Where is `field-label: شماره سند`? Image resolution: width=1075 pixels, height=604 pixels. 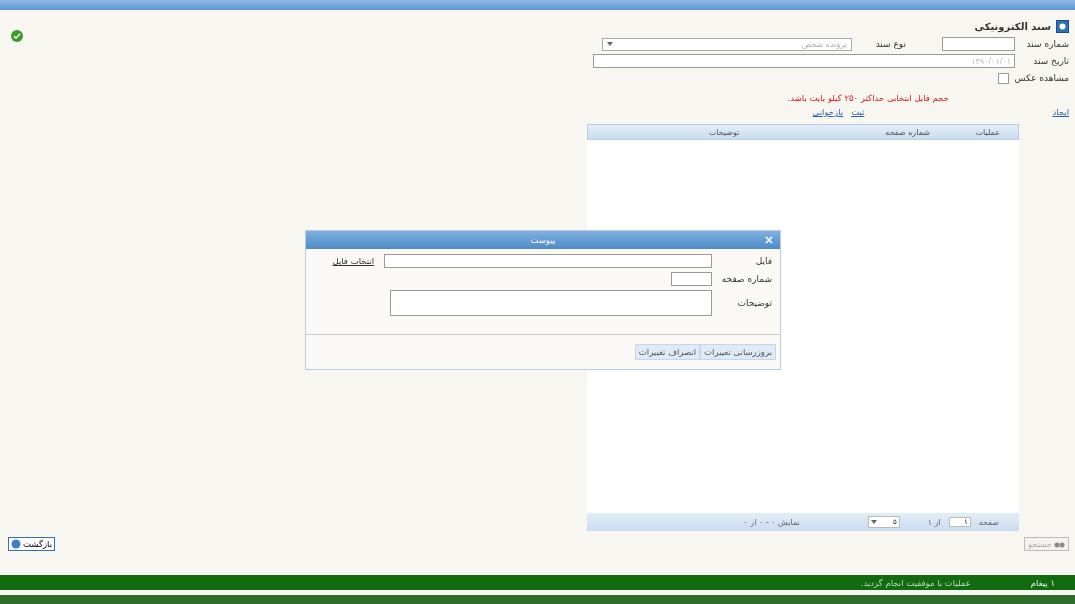
field-label: شماره سند is located at coordinates (1047, 44).